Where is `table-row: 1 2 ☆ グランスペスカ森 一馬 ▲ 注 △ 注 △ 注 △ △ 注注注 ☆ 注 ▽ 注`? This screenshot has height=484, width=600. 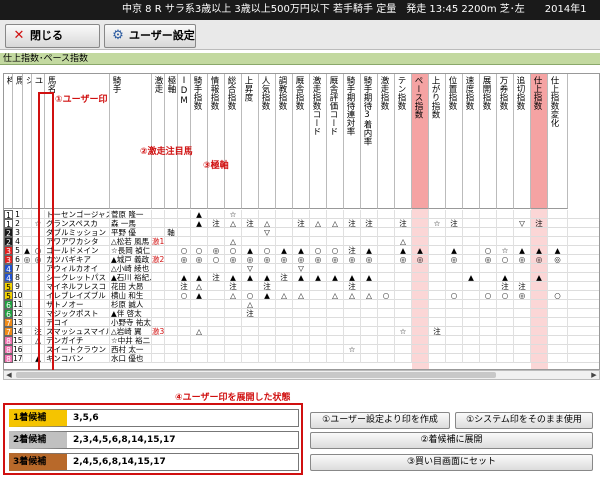
table-row: 1 2 ☆ グランスペスカ森 一馬 ▲ 注 △ 注 △ 注 △ △ 注注注 ☆ 注 ▽ 注 is located at coordinates (301, 223).